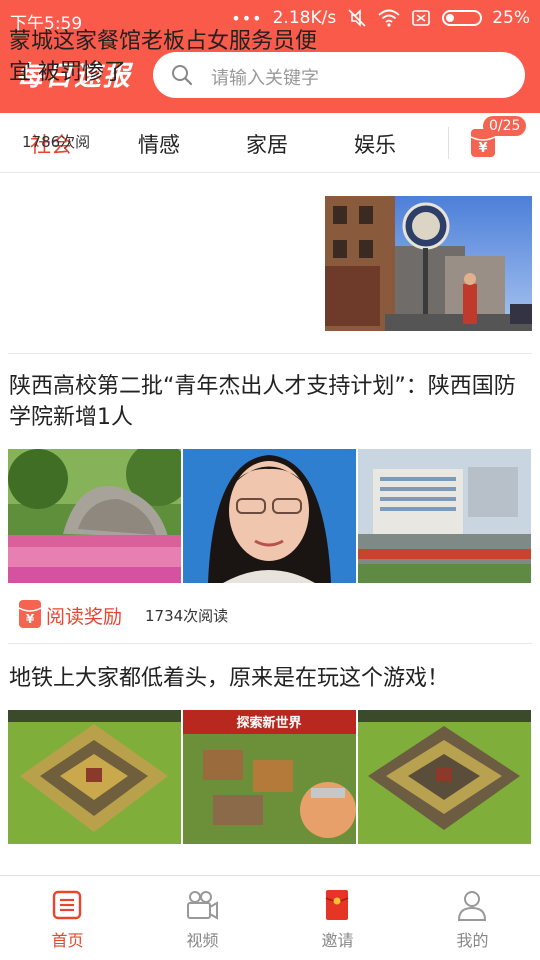  What do you see at coordinates (164, 57) in the screenshot?
I see `article-title-1: 蒙城这家餐馆老板占女服务员便宜 被罚惨了` at bounding box center [164, 57].